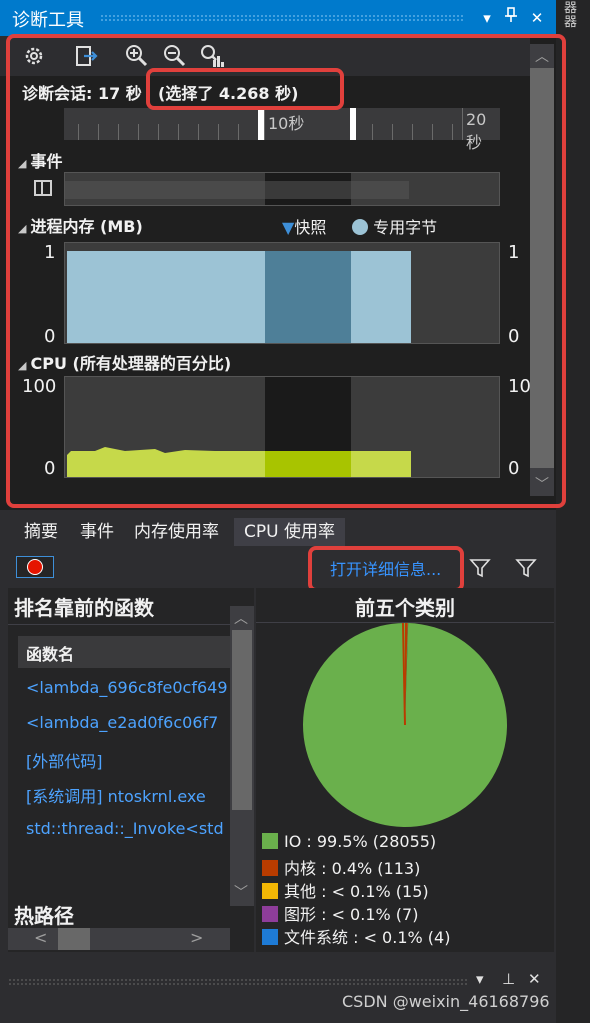  Describe the element at coordinates (97, 532) in the screenshot. I see `tab-events: 事件` at that location.